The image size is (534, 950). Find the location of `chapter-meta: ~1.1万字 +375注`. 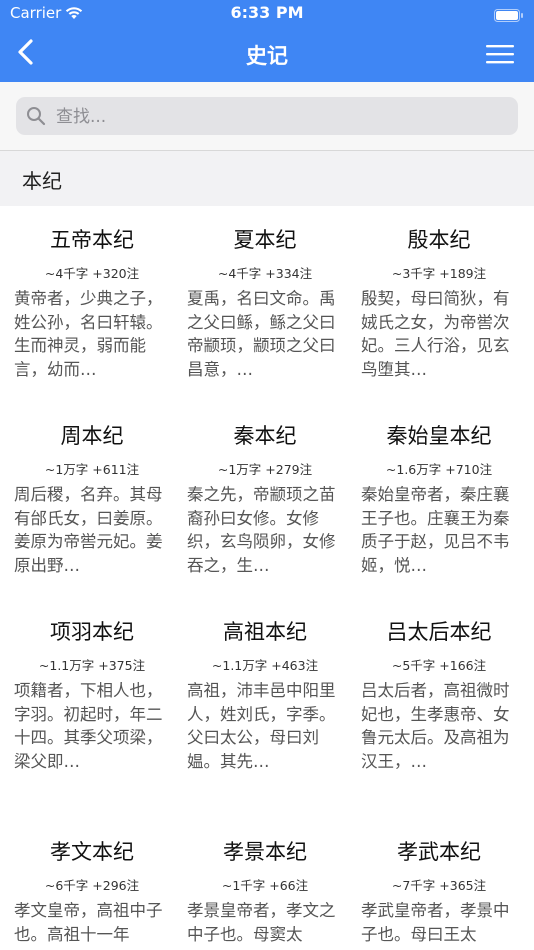

chapter-meta: ~1.1万字 +375注 is located at coordinates (92, 665).